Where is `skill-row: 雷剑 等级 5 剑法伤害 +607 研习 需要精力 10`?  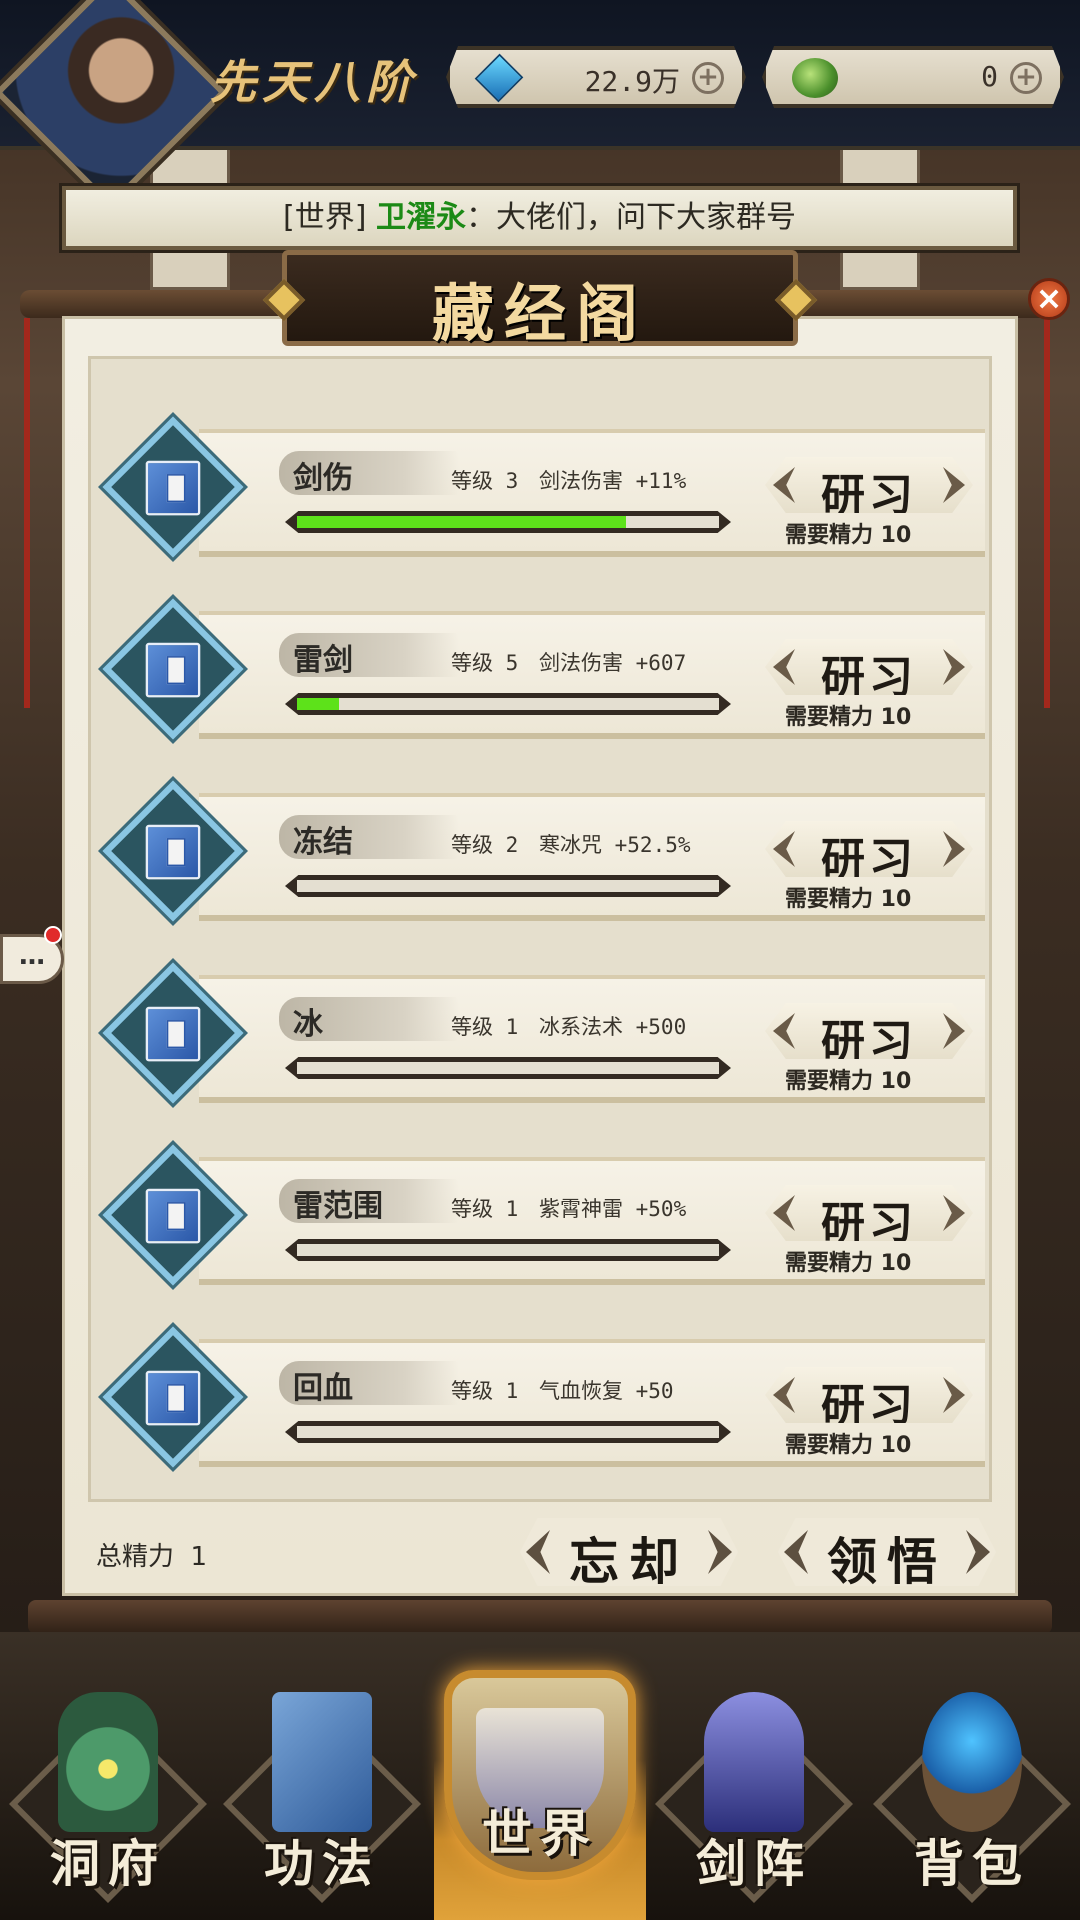
skill-row: 雷剑 等级 5 剑法伤害 +607 研习 需要精力 10 is located at coordinates (543, 669).